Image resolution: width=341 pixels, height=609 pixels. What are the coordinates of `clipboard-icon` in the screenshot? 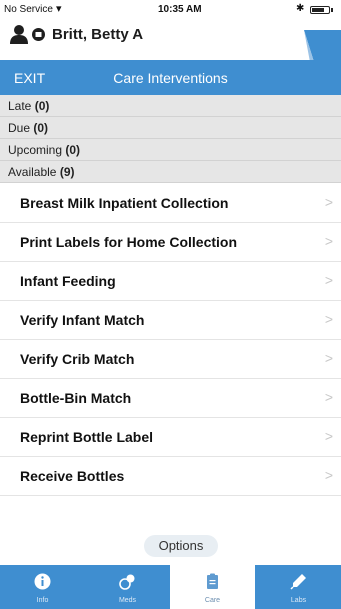 It's located at (212, 581).